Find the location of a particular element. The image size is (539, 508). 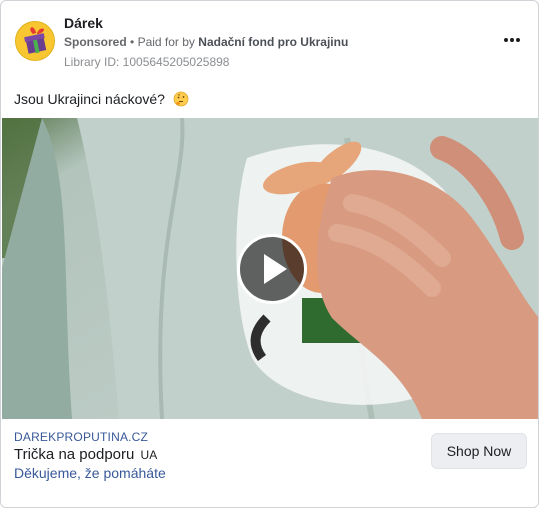

link-description: Děkujeme, že pomáháte is located at coordinates (90, 473).